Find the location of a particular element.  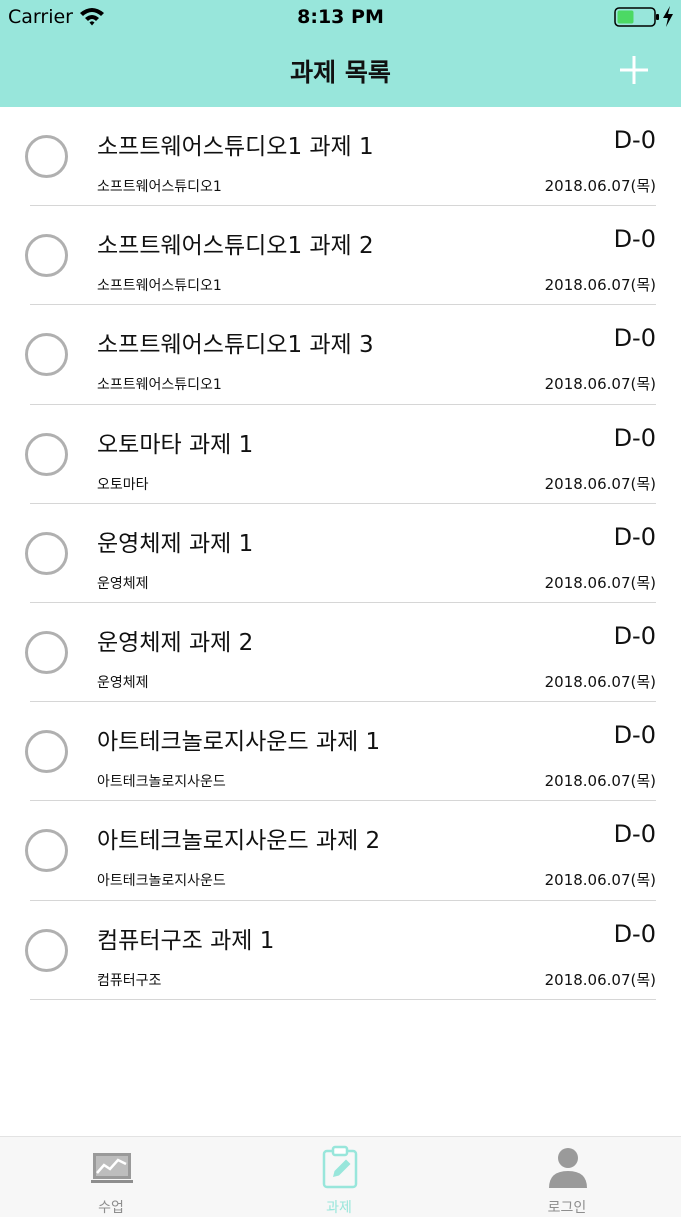

plus-icon is located at coordinates (634, 70).